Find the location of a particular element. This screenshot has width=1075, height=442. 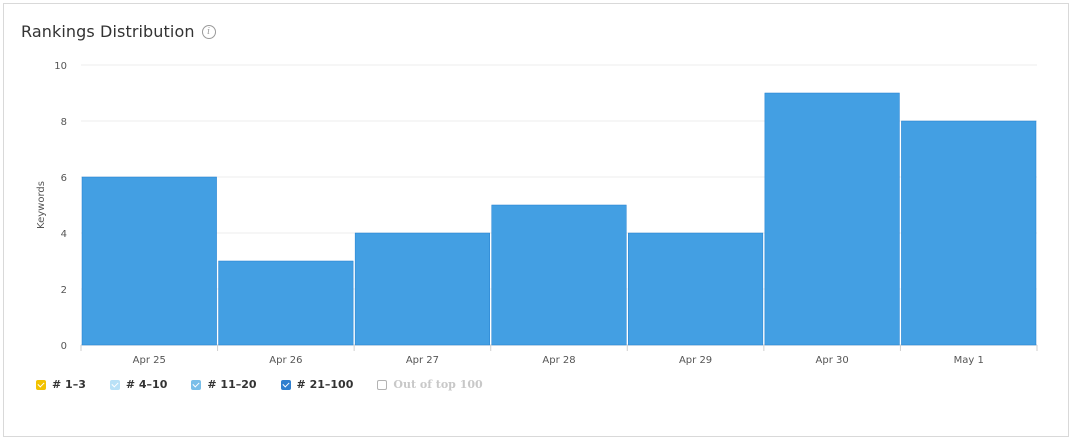

x-tick-label: Apr 29 is located at coordinates (695, 360).